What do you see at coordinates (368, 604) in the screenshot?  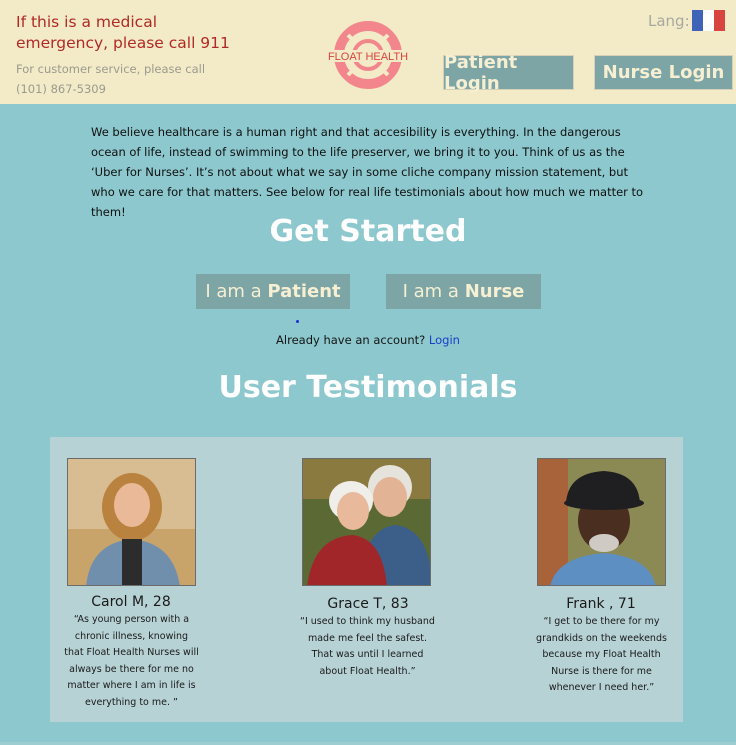 I see `testimonial-name: Grace T, 83` at bounding box center [368, 604].